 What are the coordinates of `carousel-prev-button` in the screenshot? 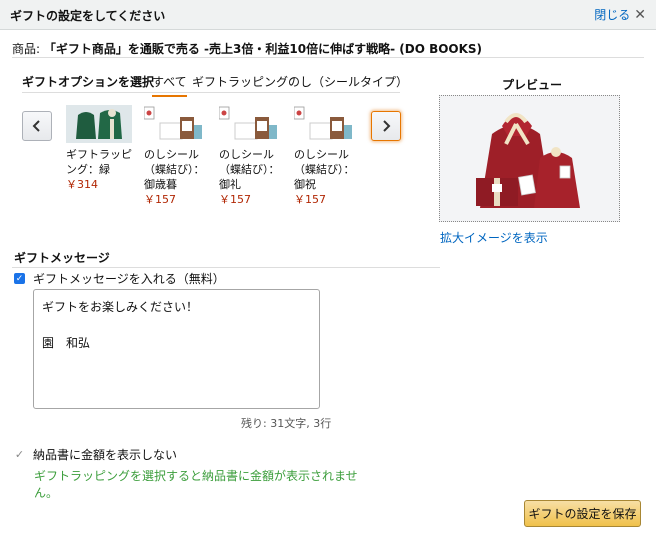 It's located at (37, 126).